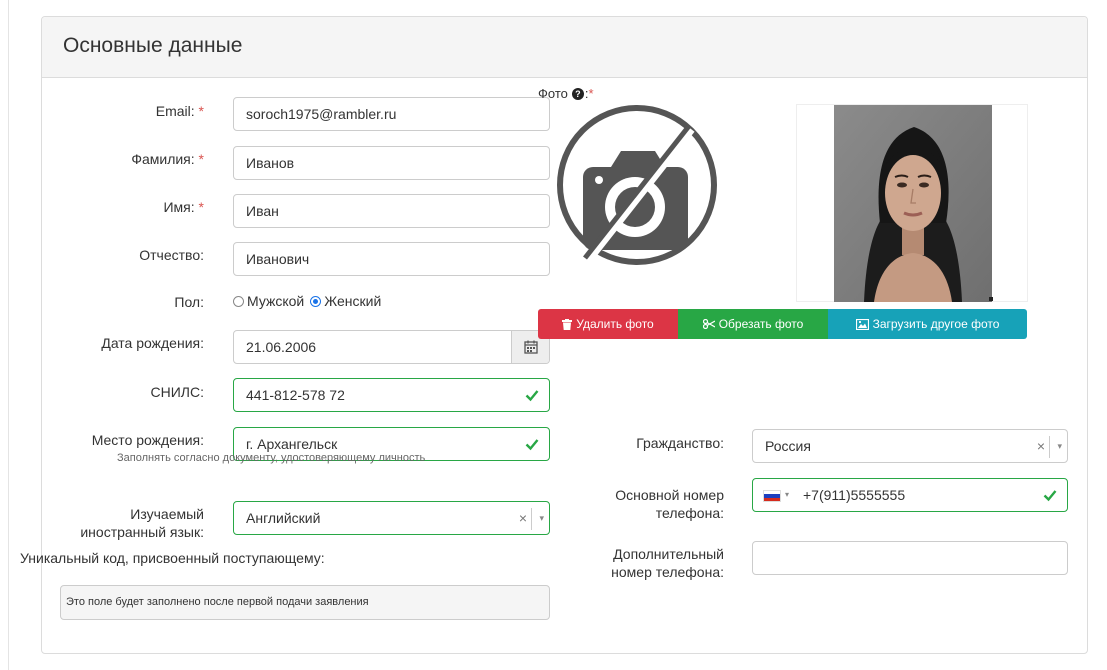 The height and width of the screenshot is (670, 1107). Describe the element at coordinates (910, 558) in the screenshot. I see `extra-phone-field` at that location.